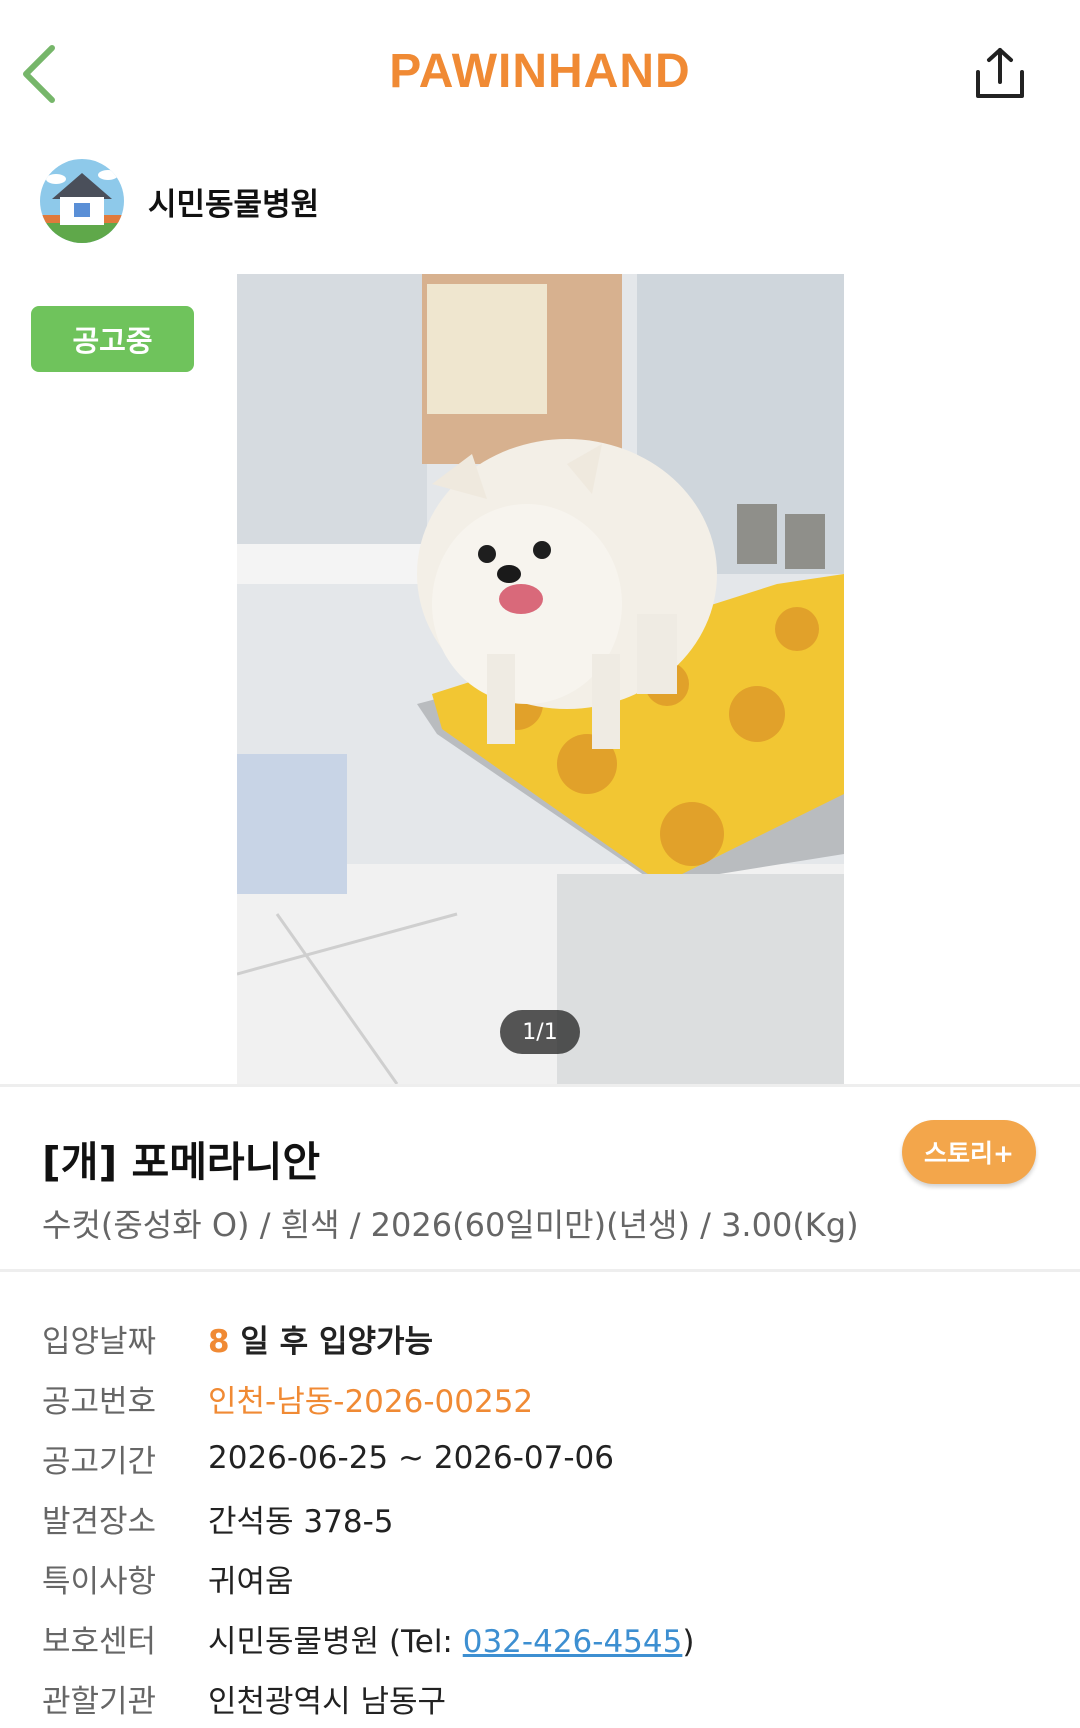 The image size is (1080, 1728). I want to click on info-row-jurisdiction: 관할기관 인천광역시 남동구, so click(368, 1698).